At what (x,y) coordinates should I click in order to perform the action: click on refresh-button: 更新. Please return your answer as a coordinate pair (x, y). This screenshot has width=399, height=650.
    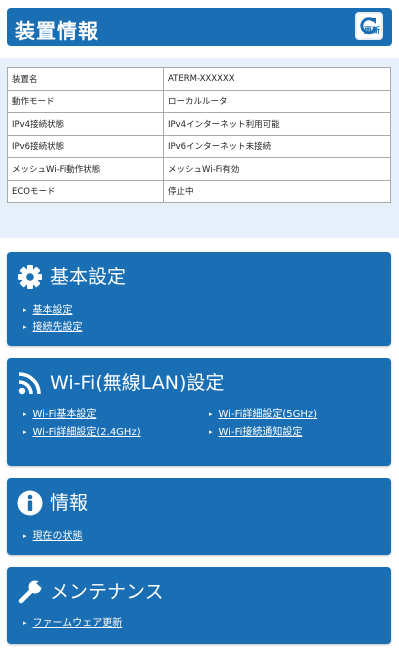
    Looking at the image, I should click on (369, 26).